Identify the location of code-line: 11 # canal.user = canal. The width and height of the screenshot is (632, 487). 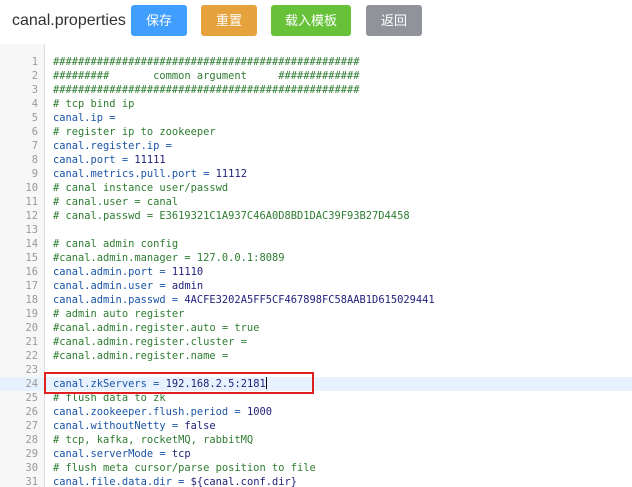
(316, 202).